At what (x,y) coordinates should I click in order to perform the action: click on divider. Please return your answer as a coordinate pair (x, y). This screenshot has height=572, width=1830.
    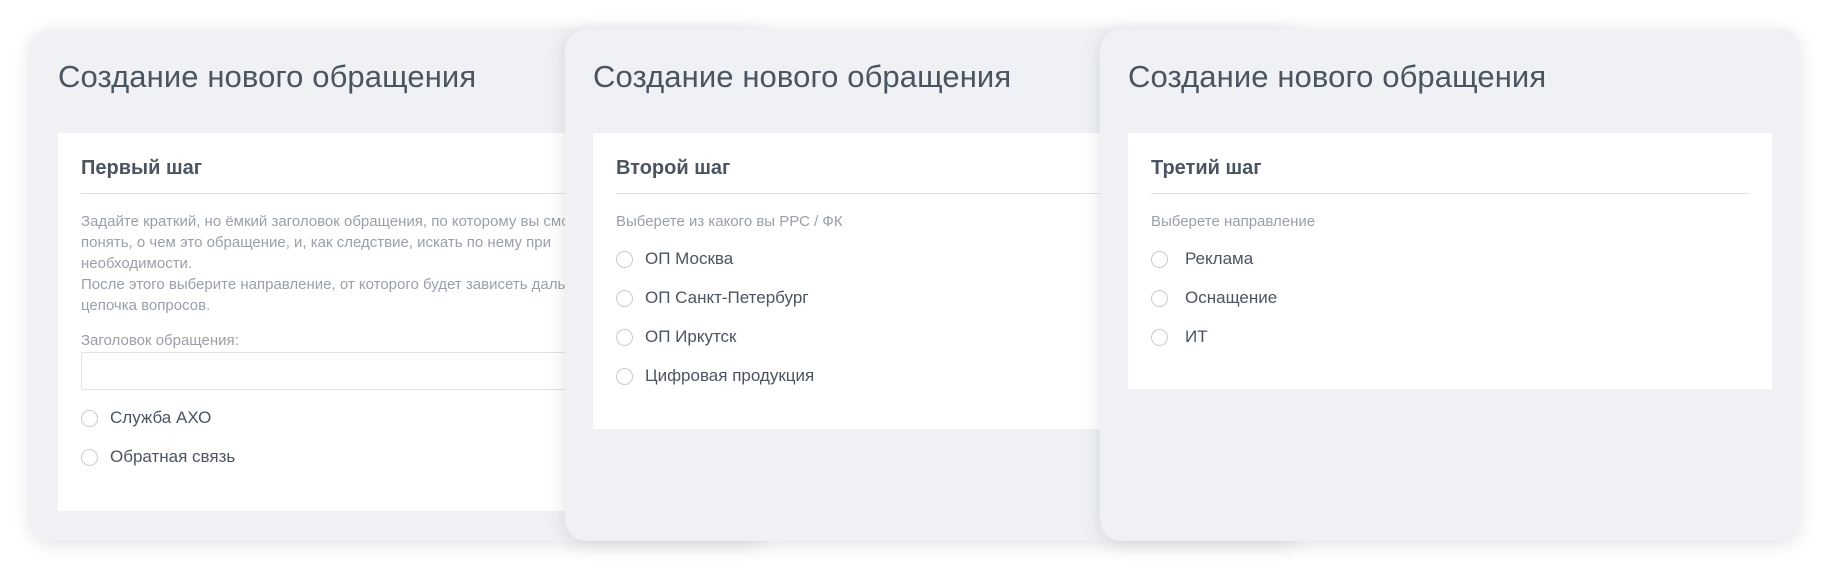
    Looking at the image, I should click on (1450, 193).